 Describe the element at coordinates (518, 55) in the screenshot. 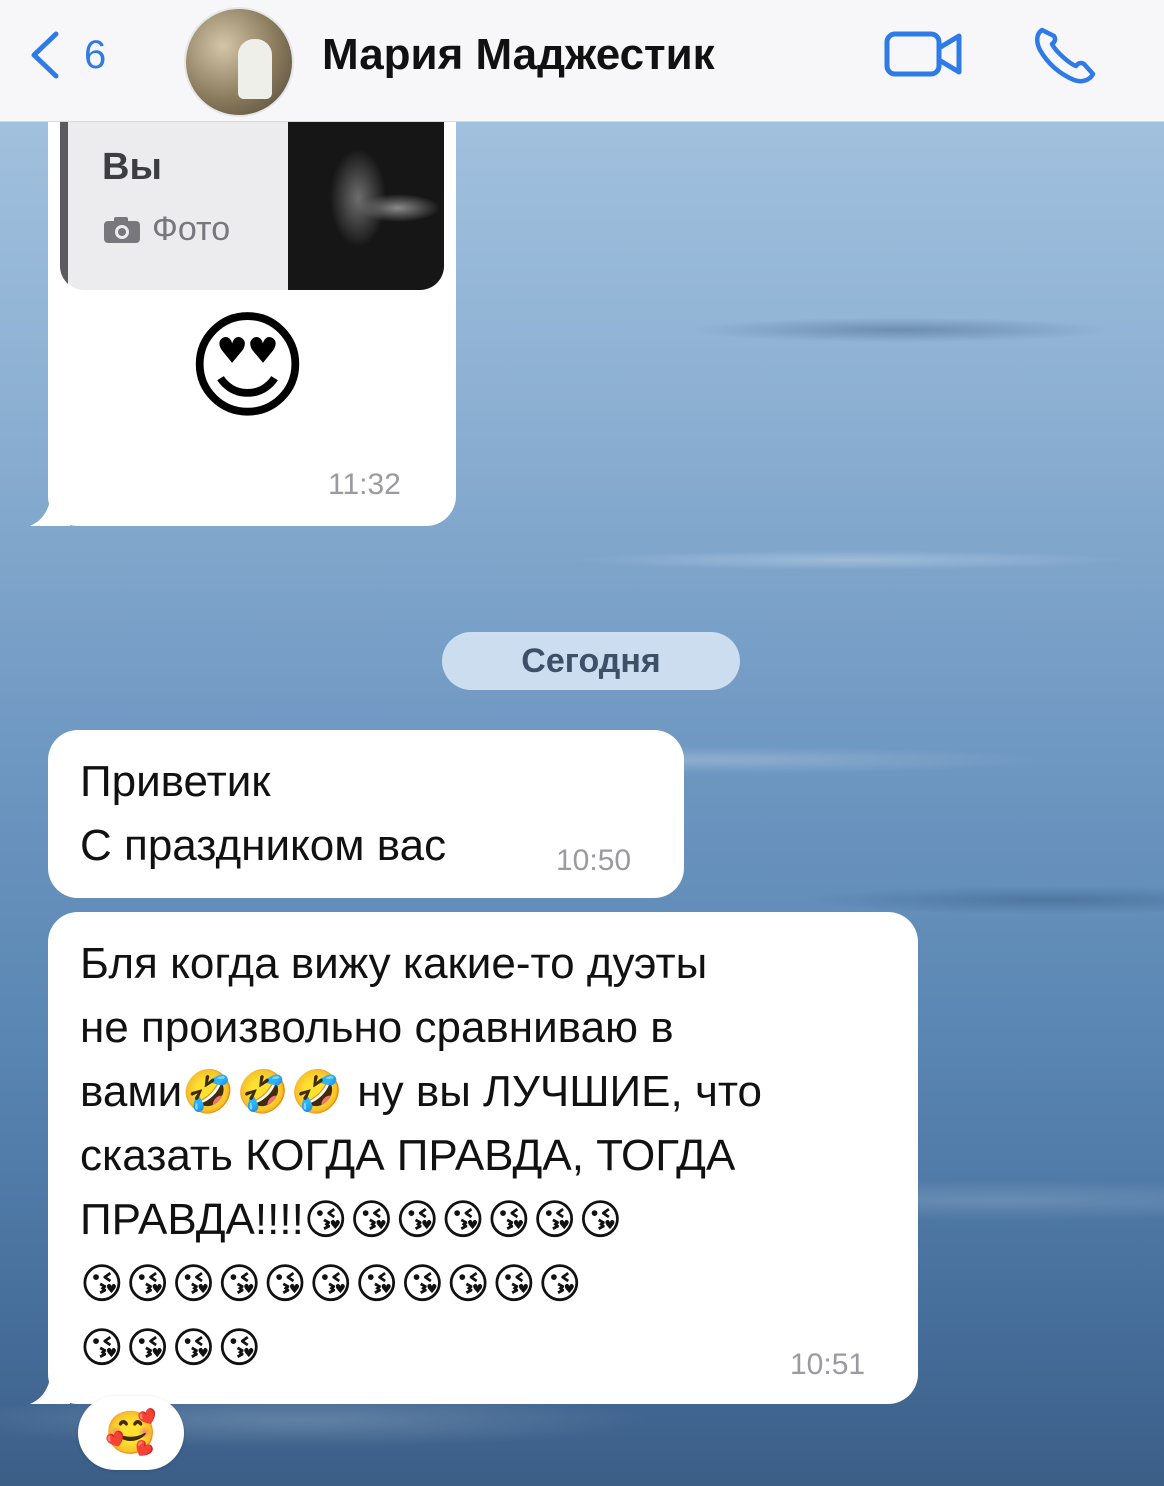

I see `contact-name: Мария Маджестик` at that location.